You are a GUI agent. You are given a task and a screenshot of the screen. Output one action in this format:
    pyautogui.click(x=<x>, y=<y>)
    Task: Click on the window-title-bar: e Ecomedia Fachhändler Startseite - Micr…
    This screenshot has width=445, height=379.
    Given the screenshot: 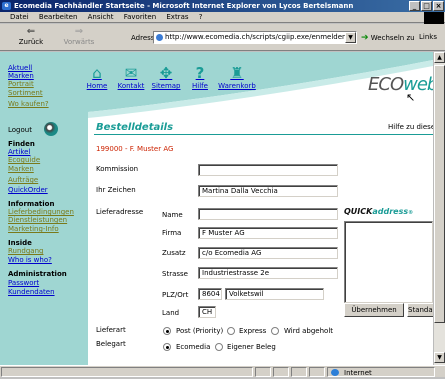 What is the action you would take?
    pyautogui.click(x=222, y=6)
    